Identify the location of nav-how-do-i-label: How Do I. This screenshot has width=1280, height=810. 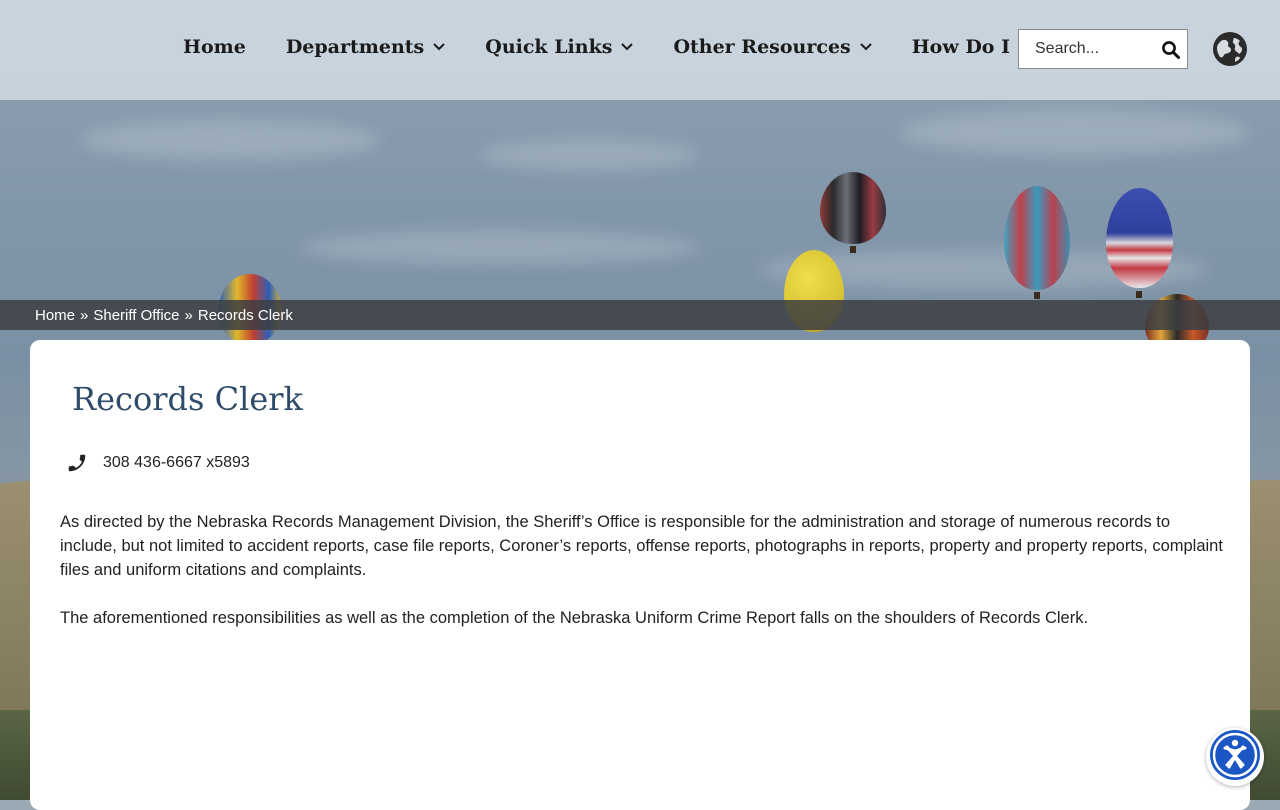
(960, 47).